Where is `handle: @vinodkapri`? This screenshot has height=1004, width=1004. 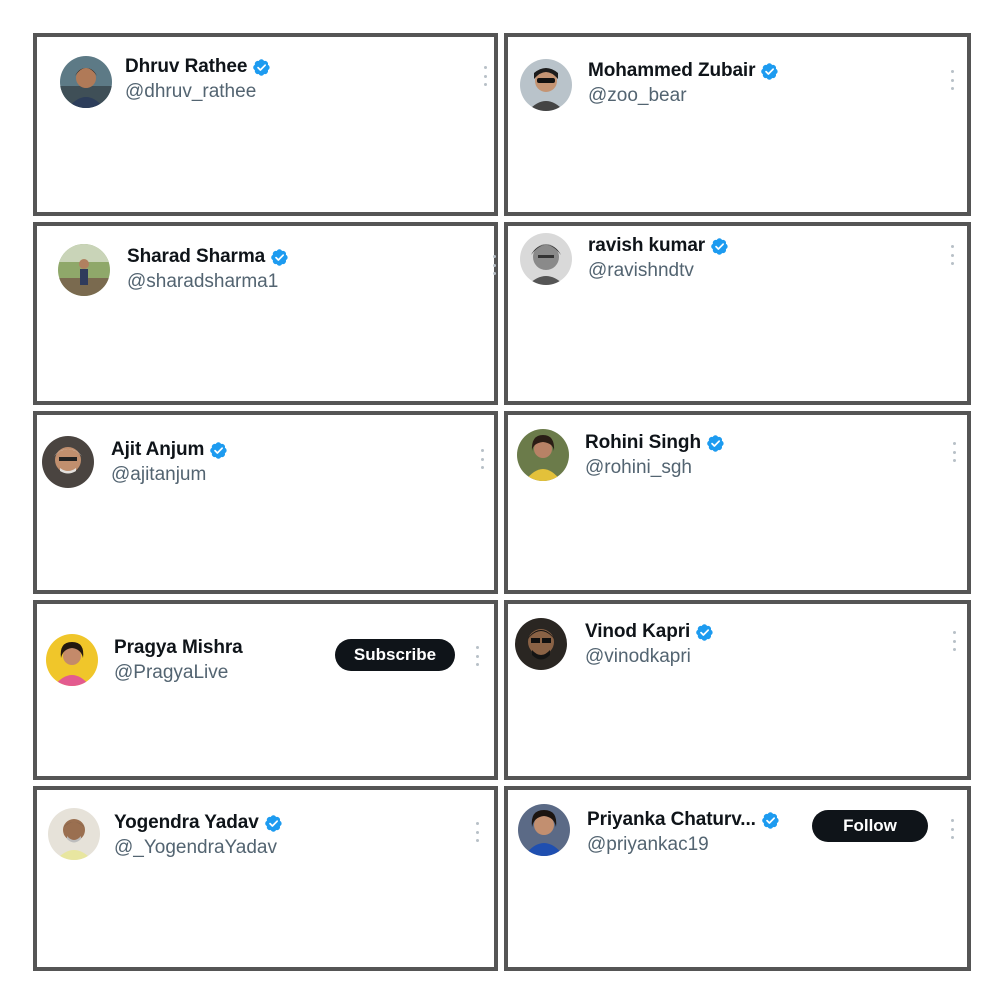 handle: @vinodkapri is located at coordinates (638, 657).